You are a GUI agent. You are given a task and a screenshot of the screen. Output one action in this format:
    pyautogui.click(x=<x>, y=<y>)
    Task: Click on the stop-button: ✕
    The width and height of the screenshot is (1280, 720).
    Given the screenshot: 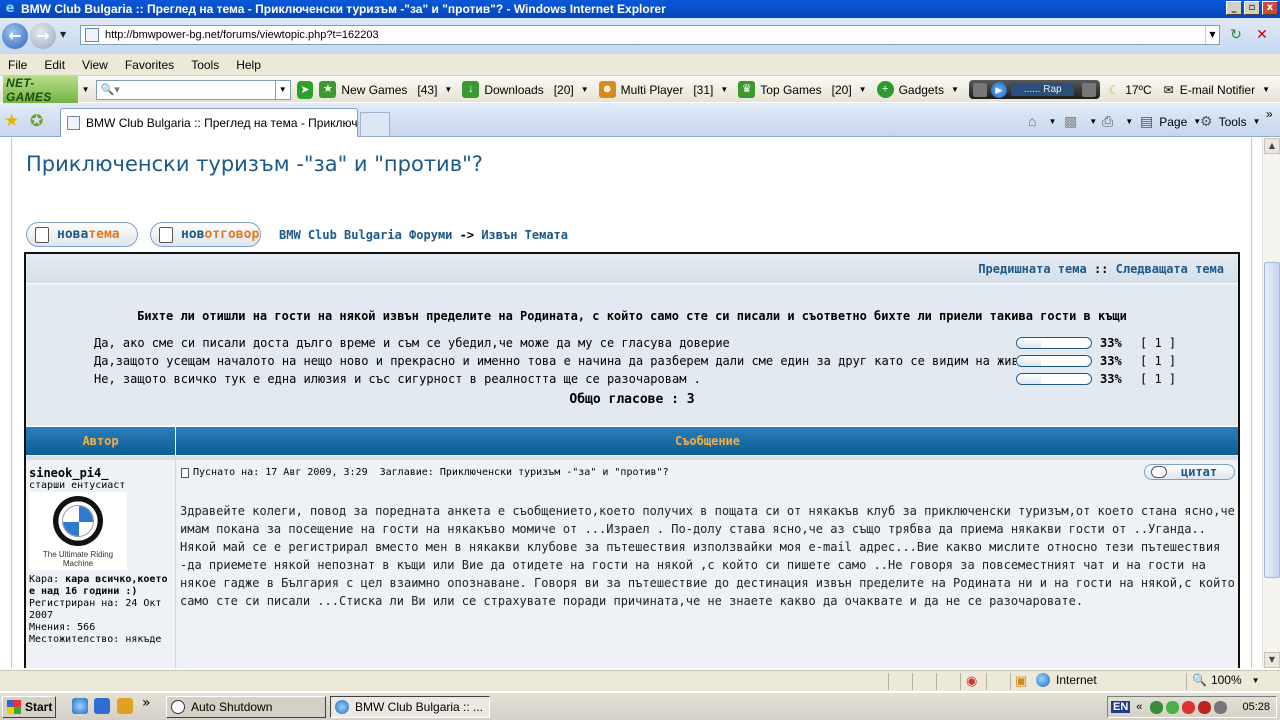 What is the action you would take?
    pyautogui.click(x=1262, y=35)
    